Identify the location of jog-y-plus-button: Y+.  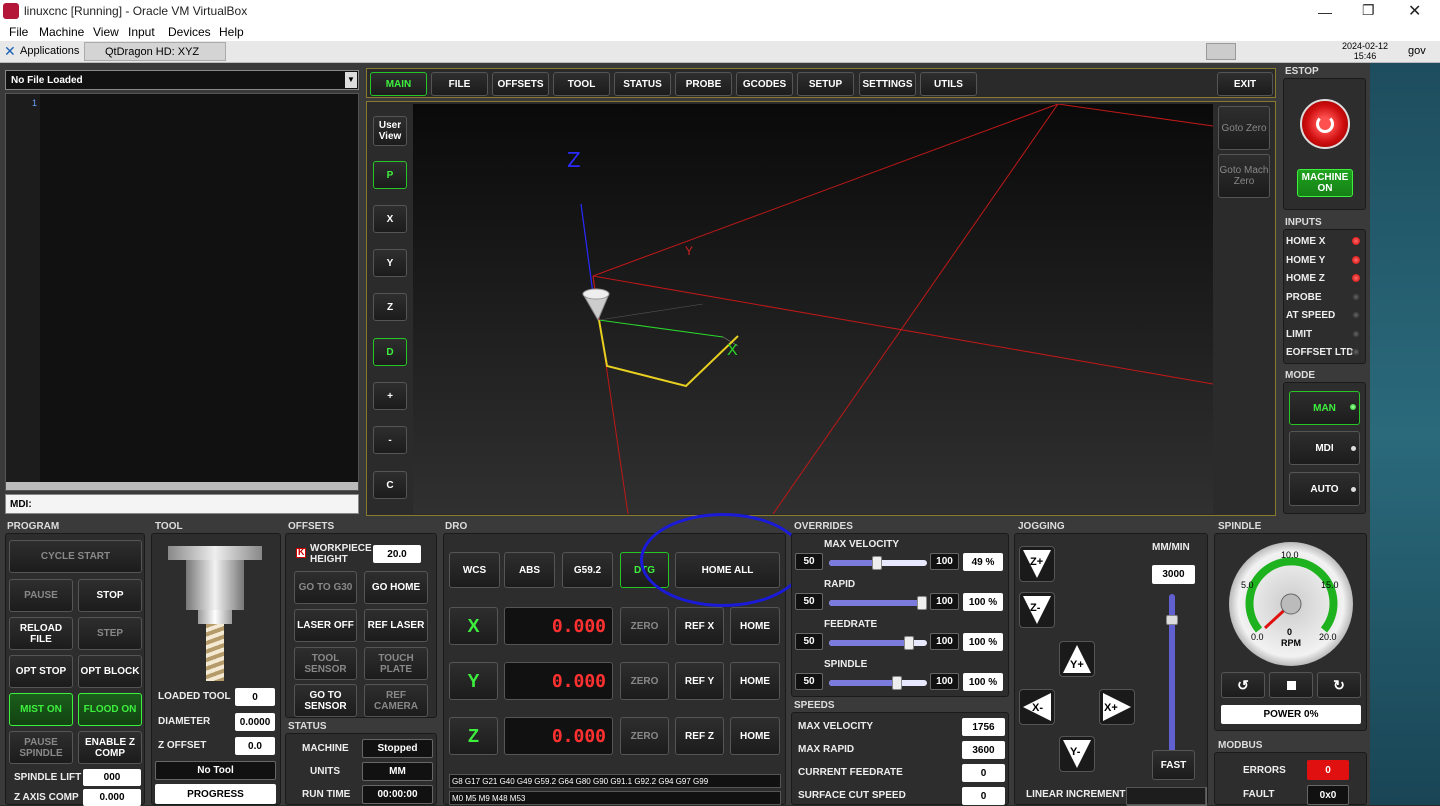
(1077, 659).